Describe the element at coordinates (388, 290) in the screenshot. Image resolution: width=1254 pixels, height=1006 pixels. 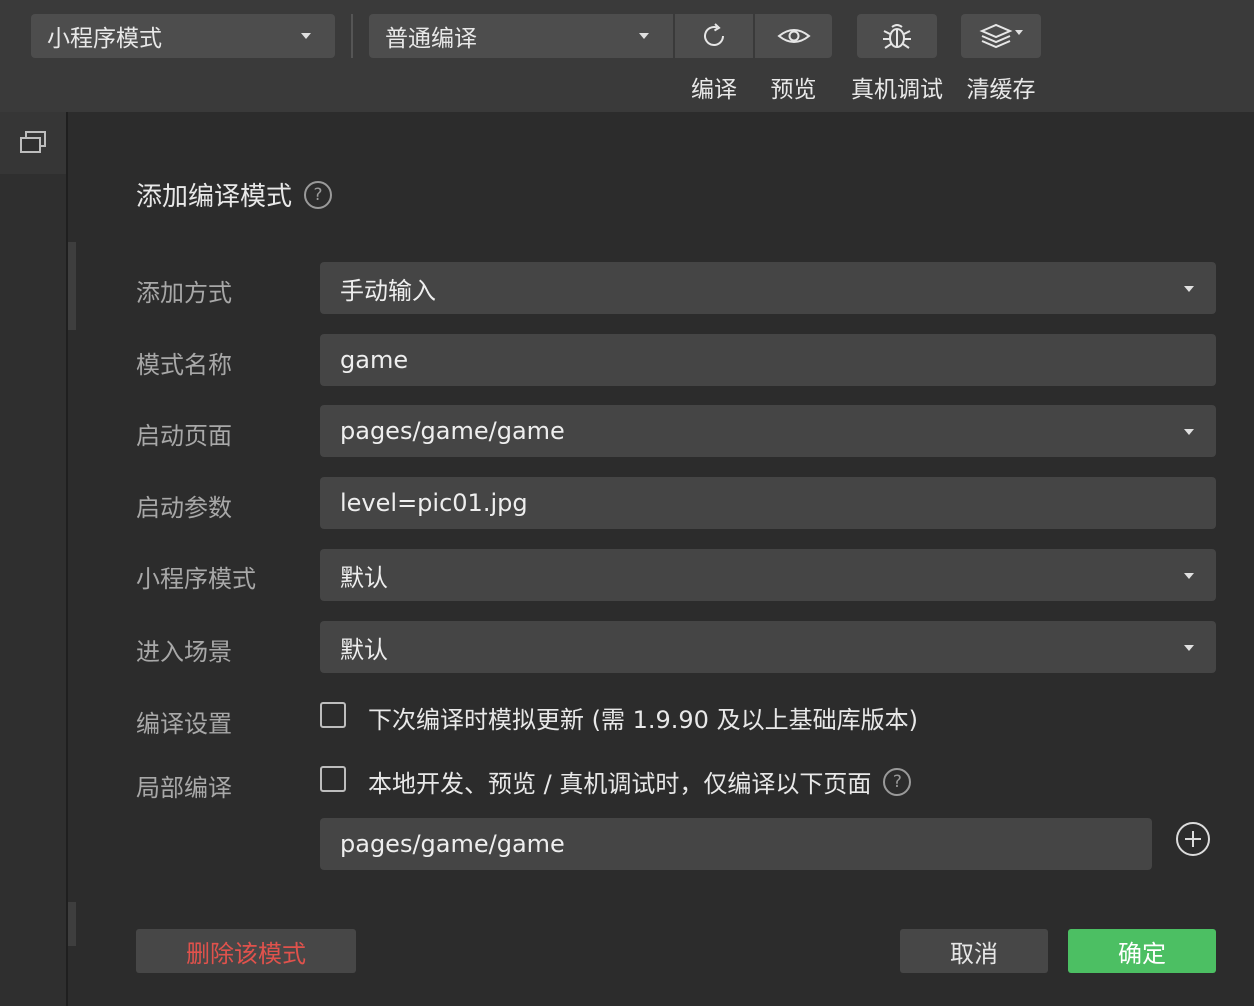
I see `add-method-value: 手动输入` at that location.